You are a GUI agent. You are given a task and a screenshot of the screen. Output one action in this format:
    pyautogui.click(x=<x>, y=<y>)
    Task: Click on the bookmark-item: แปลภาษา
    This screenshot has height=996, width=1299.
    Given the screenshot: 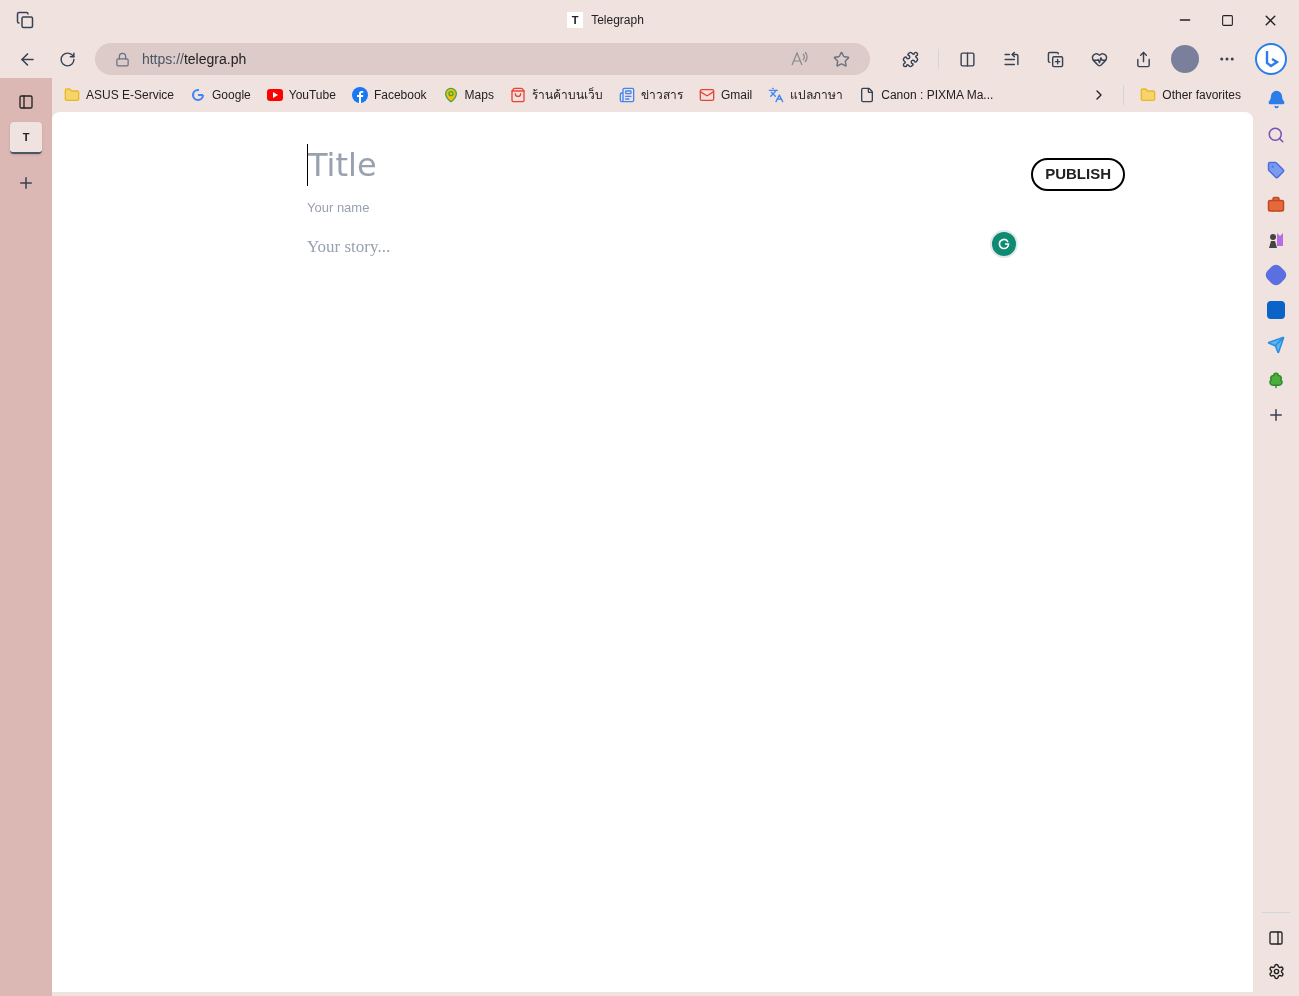 What is the action you would take?
    pyautogui.click(x=806, y=95)
    